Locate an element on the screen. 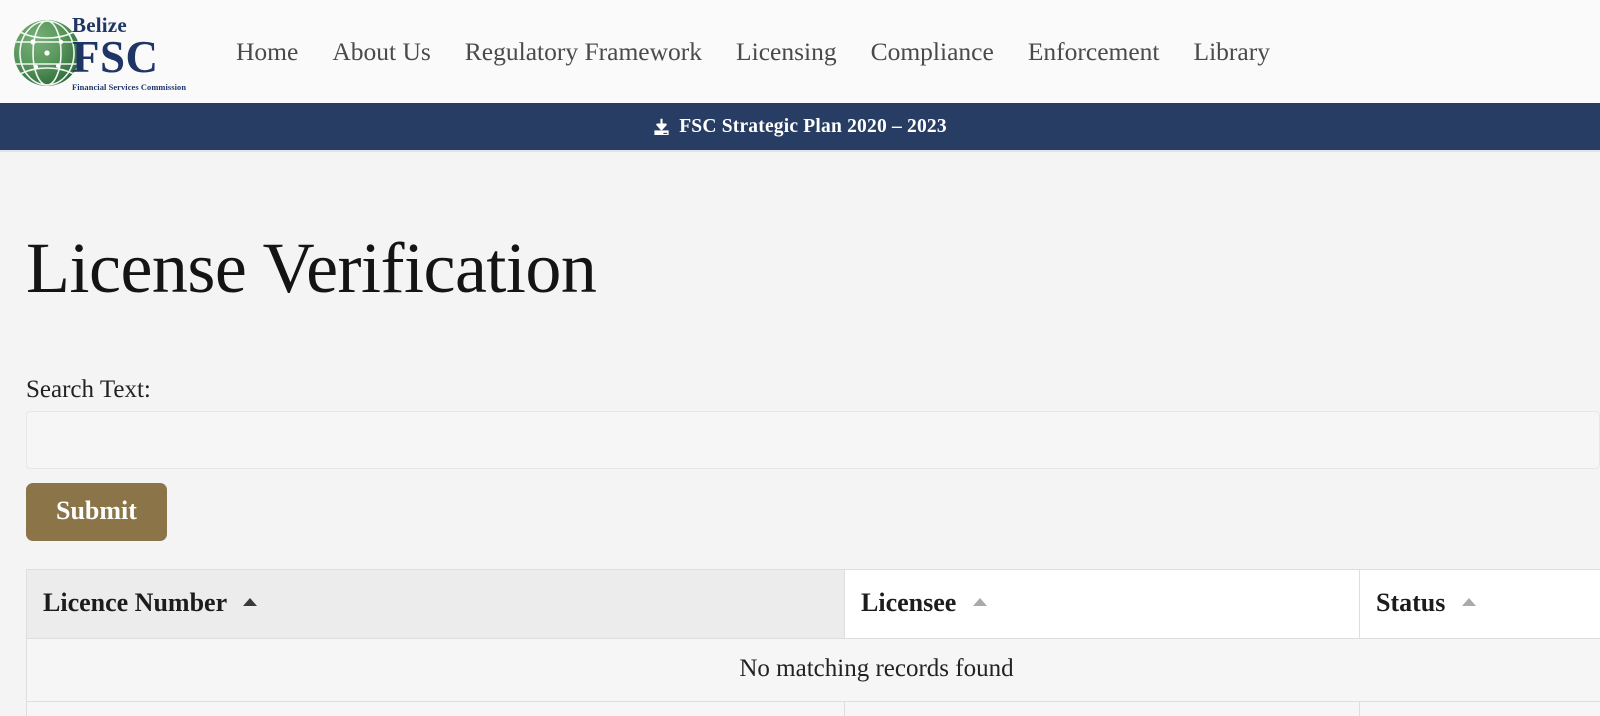 The height and width of the screenshot is (716, 1600). site-logo: Belize FSC Financial Services Commission is located at coordinates (100, 52).